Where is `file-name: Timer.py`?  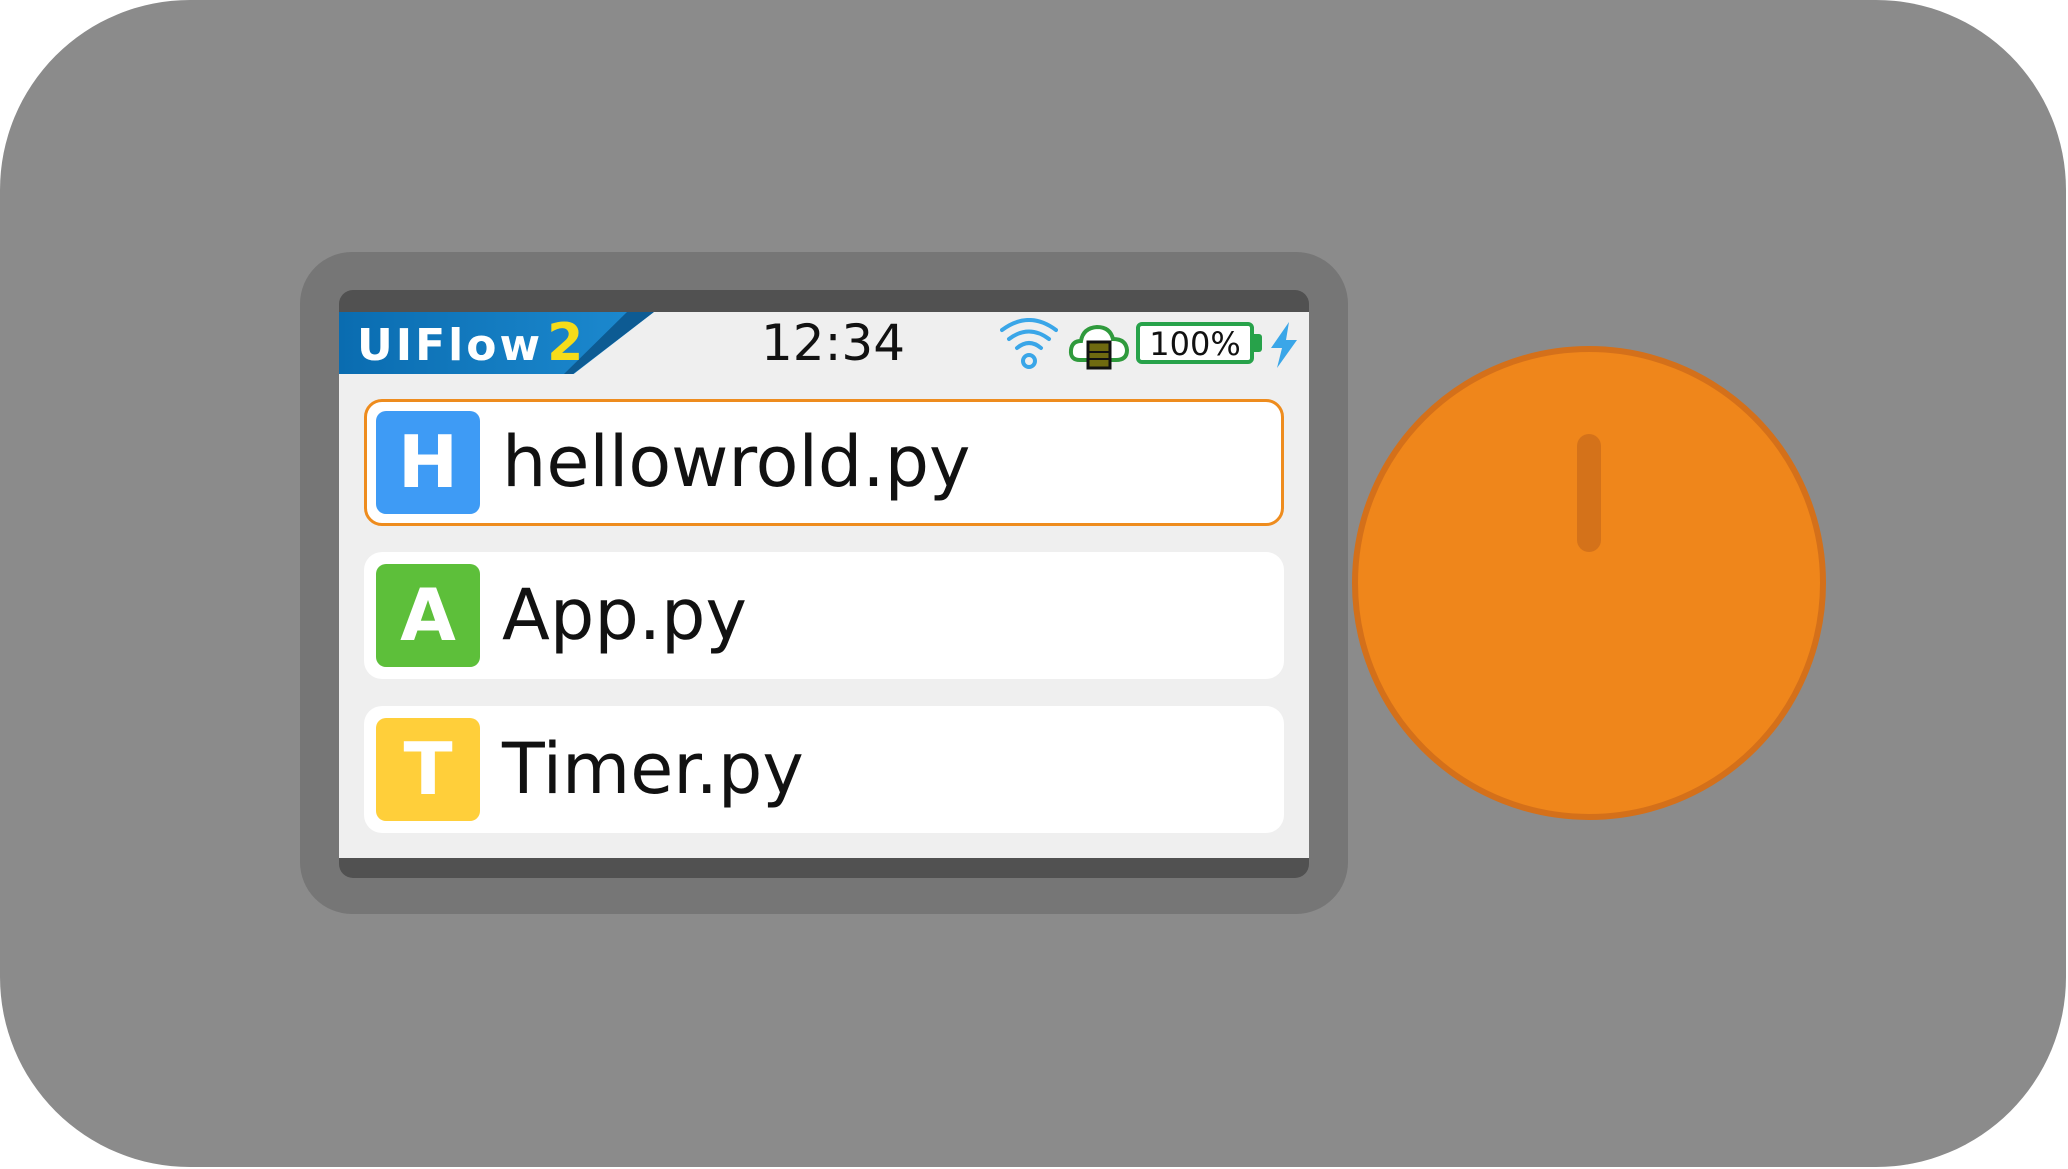
file-name: Timer.py is located at coordinates (653, 769).